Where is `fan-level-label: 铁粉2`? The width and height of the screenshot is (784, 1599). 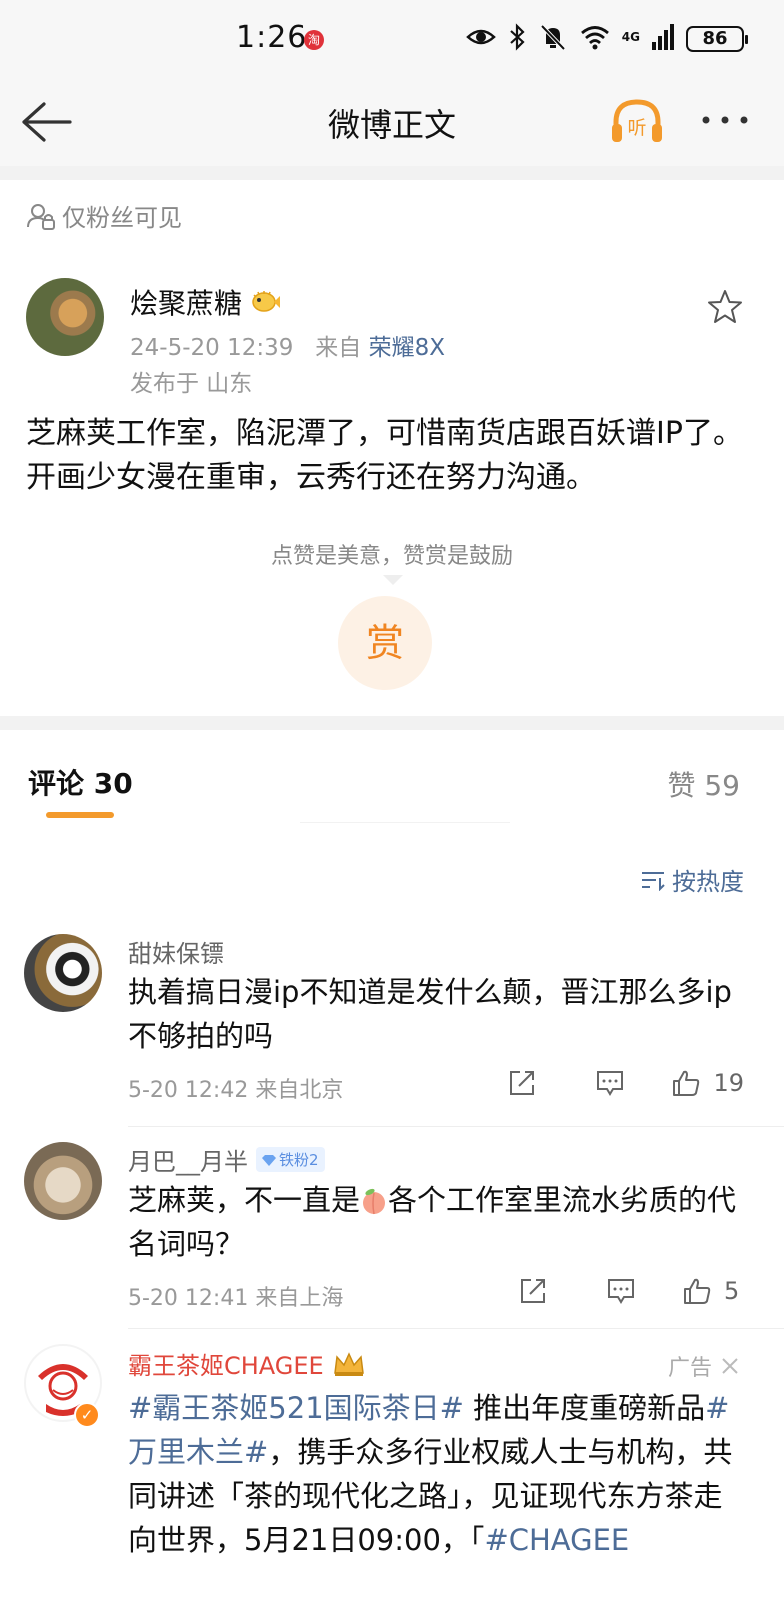 fan-level-label: 铁粉2 is located at coordinates (299, 1160).